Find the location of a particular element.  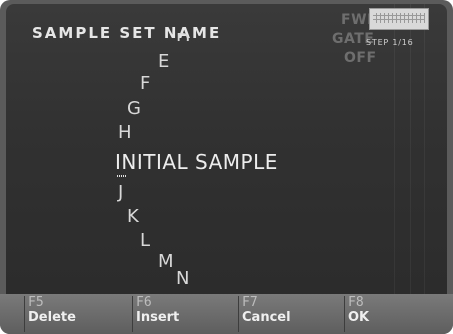

letter-option-d: D is located at coordinates (183, 36).